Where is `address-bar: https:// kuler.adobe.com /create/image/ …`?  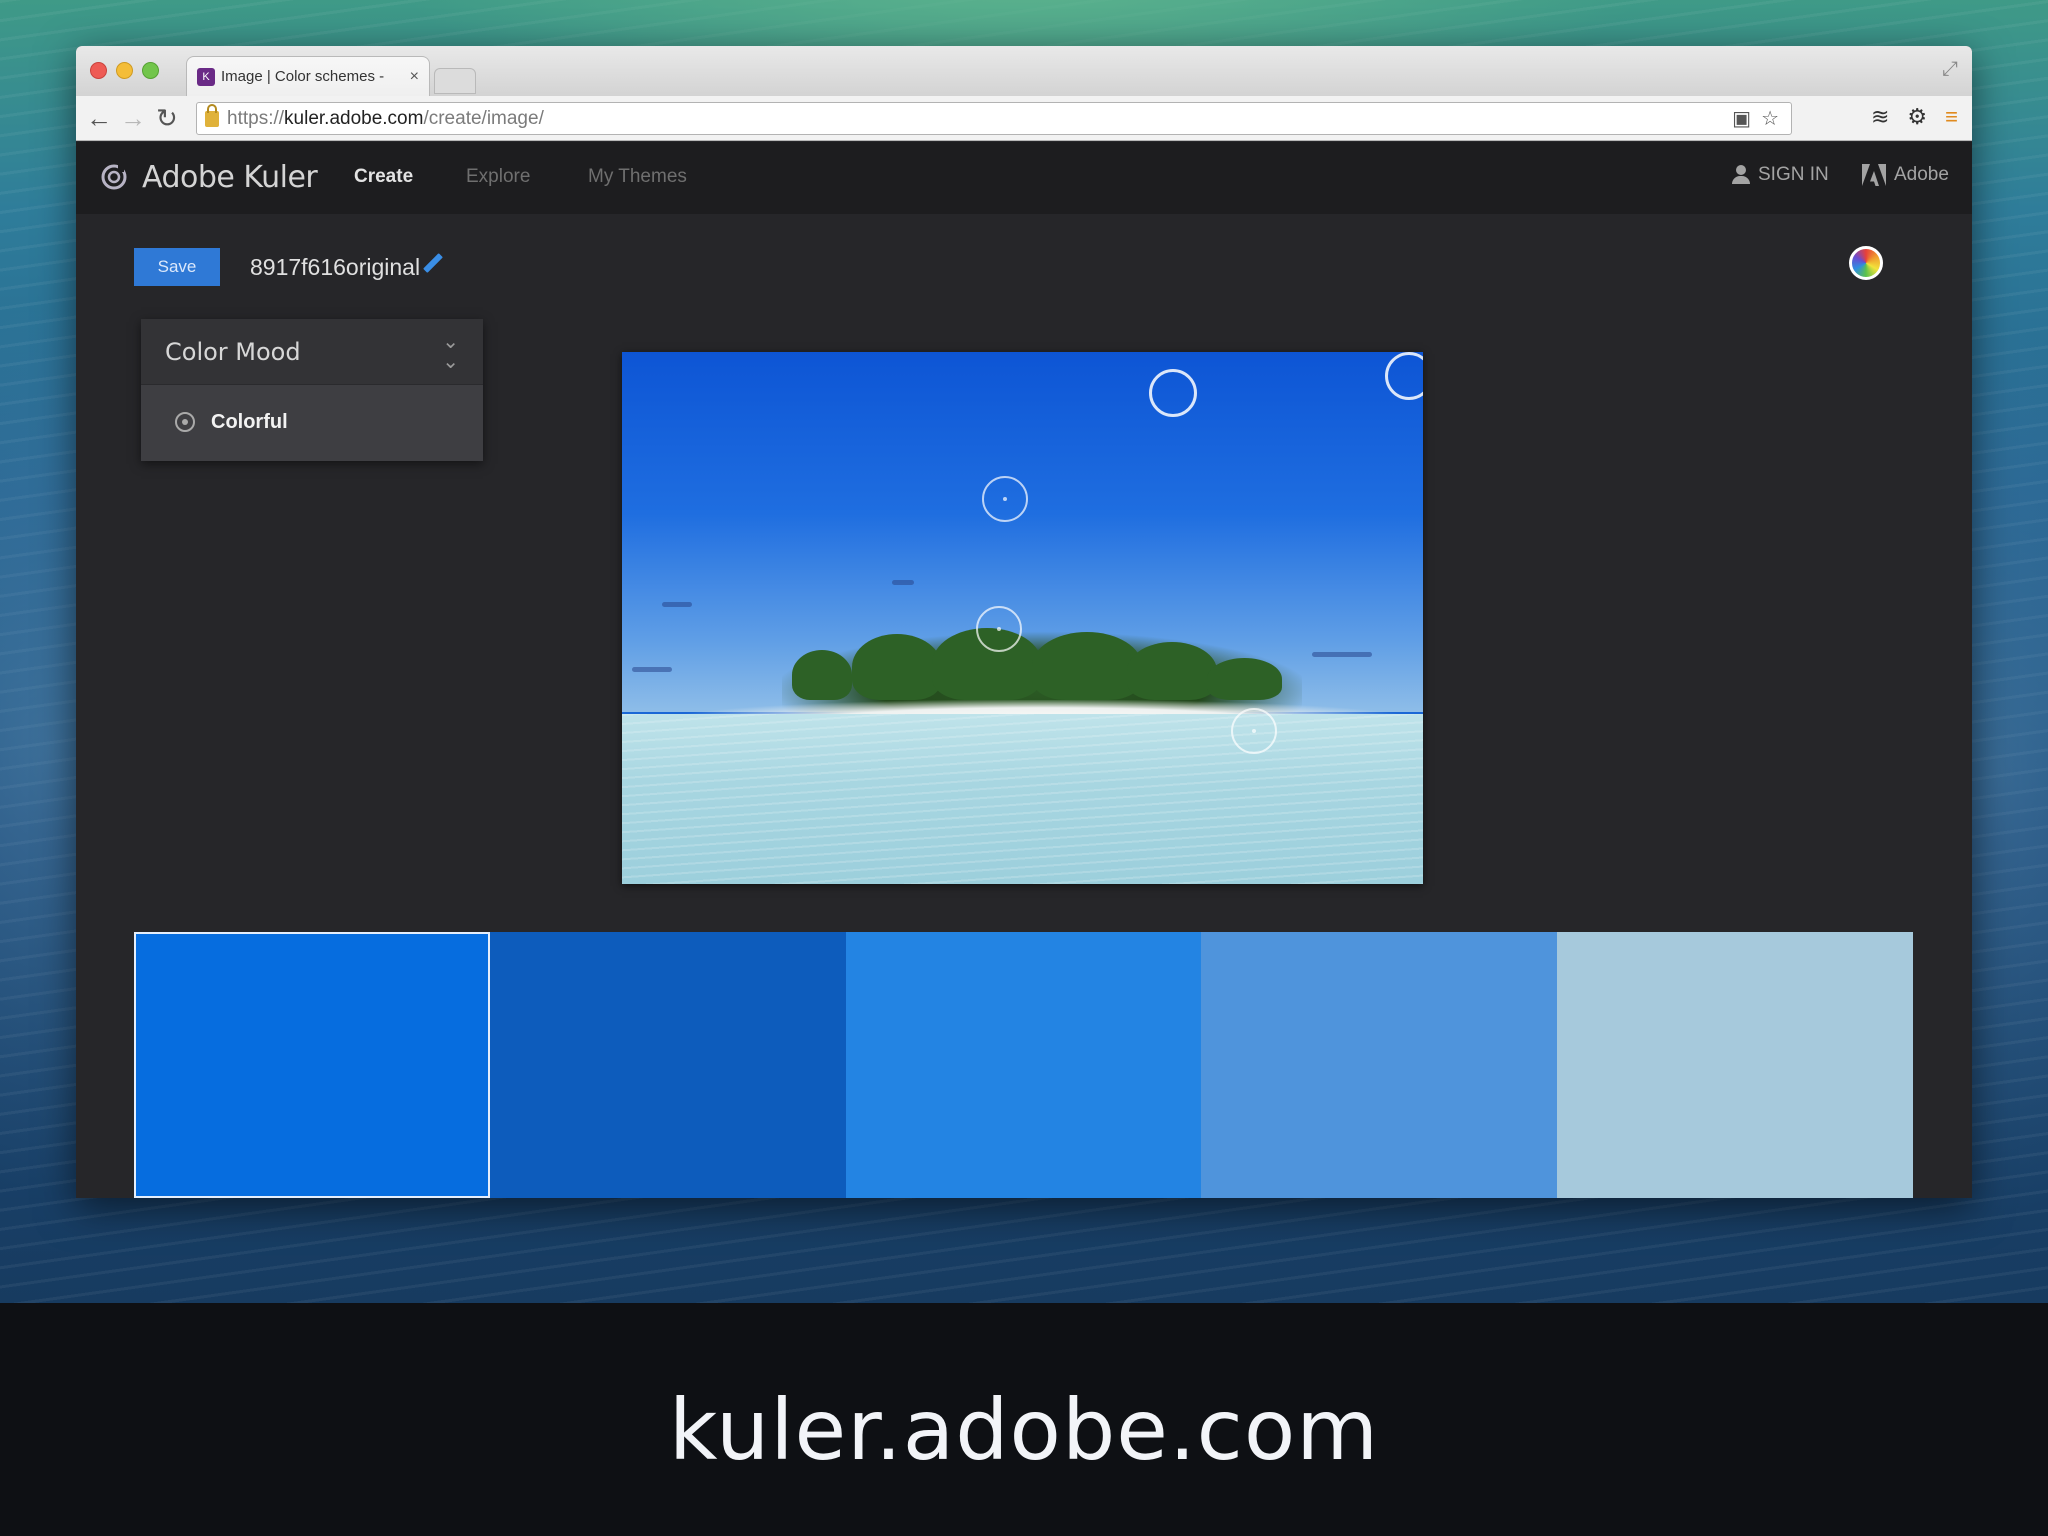 address-bar: https:// kuler.adobe.com /create/image/ … is located at coordinates (994, 118).